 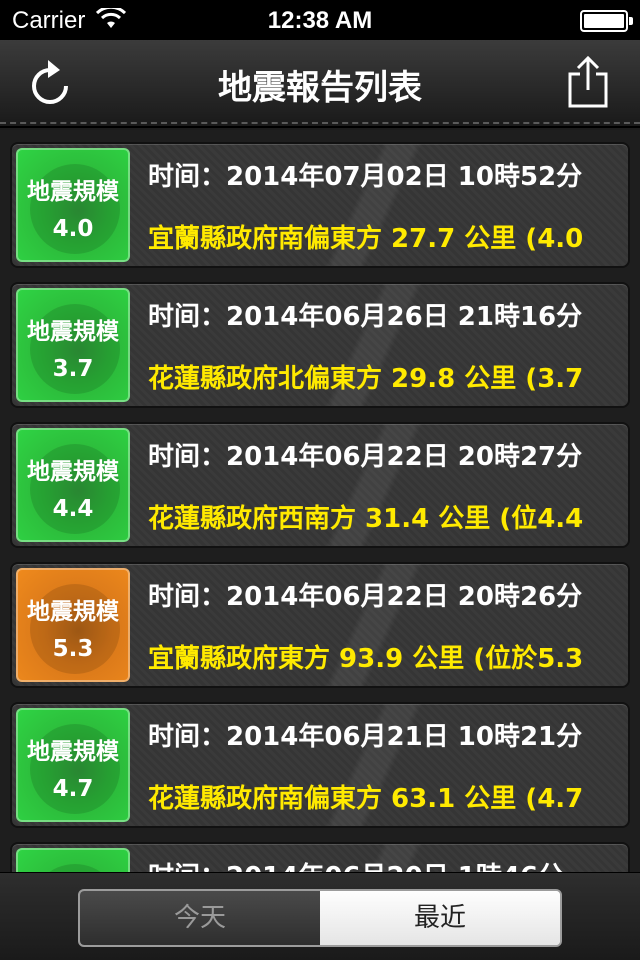 I want to click on magnitude-value: 4.4, so click(x=73, y=509).